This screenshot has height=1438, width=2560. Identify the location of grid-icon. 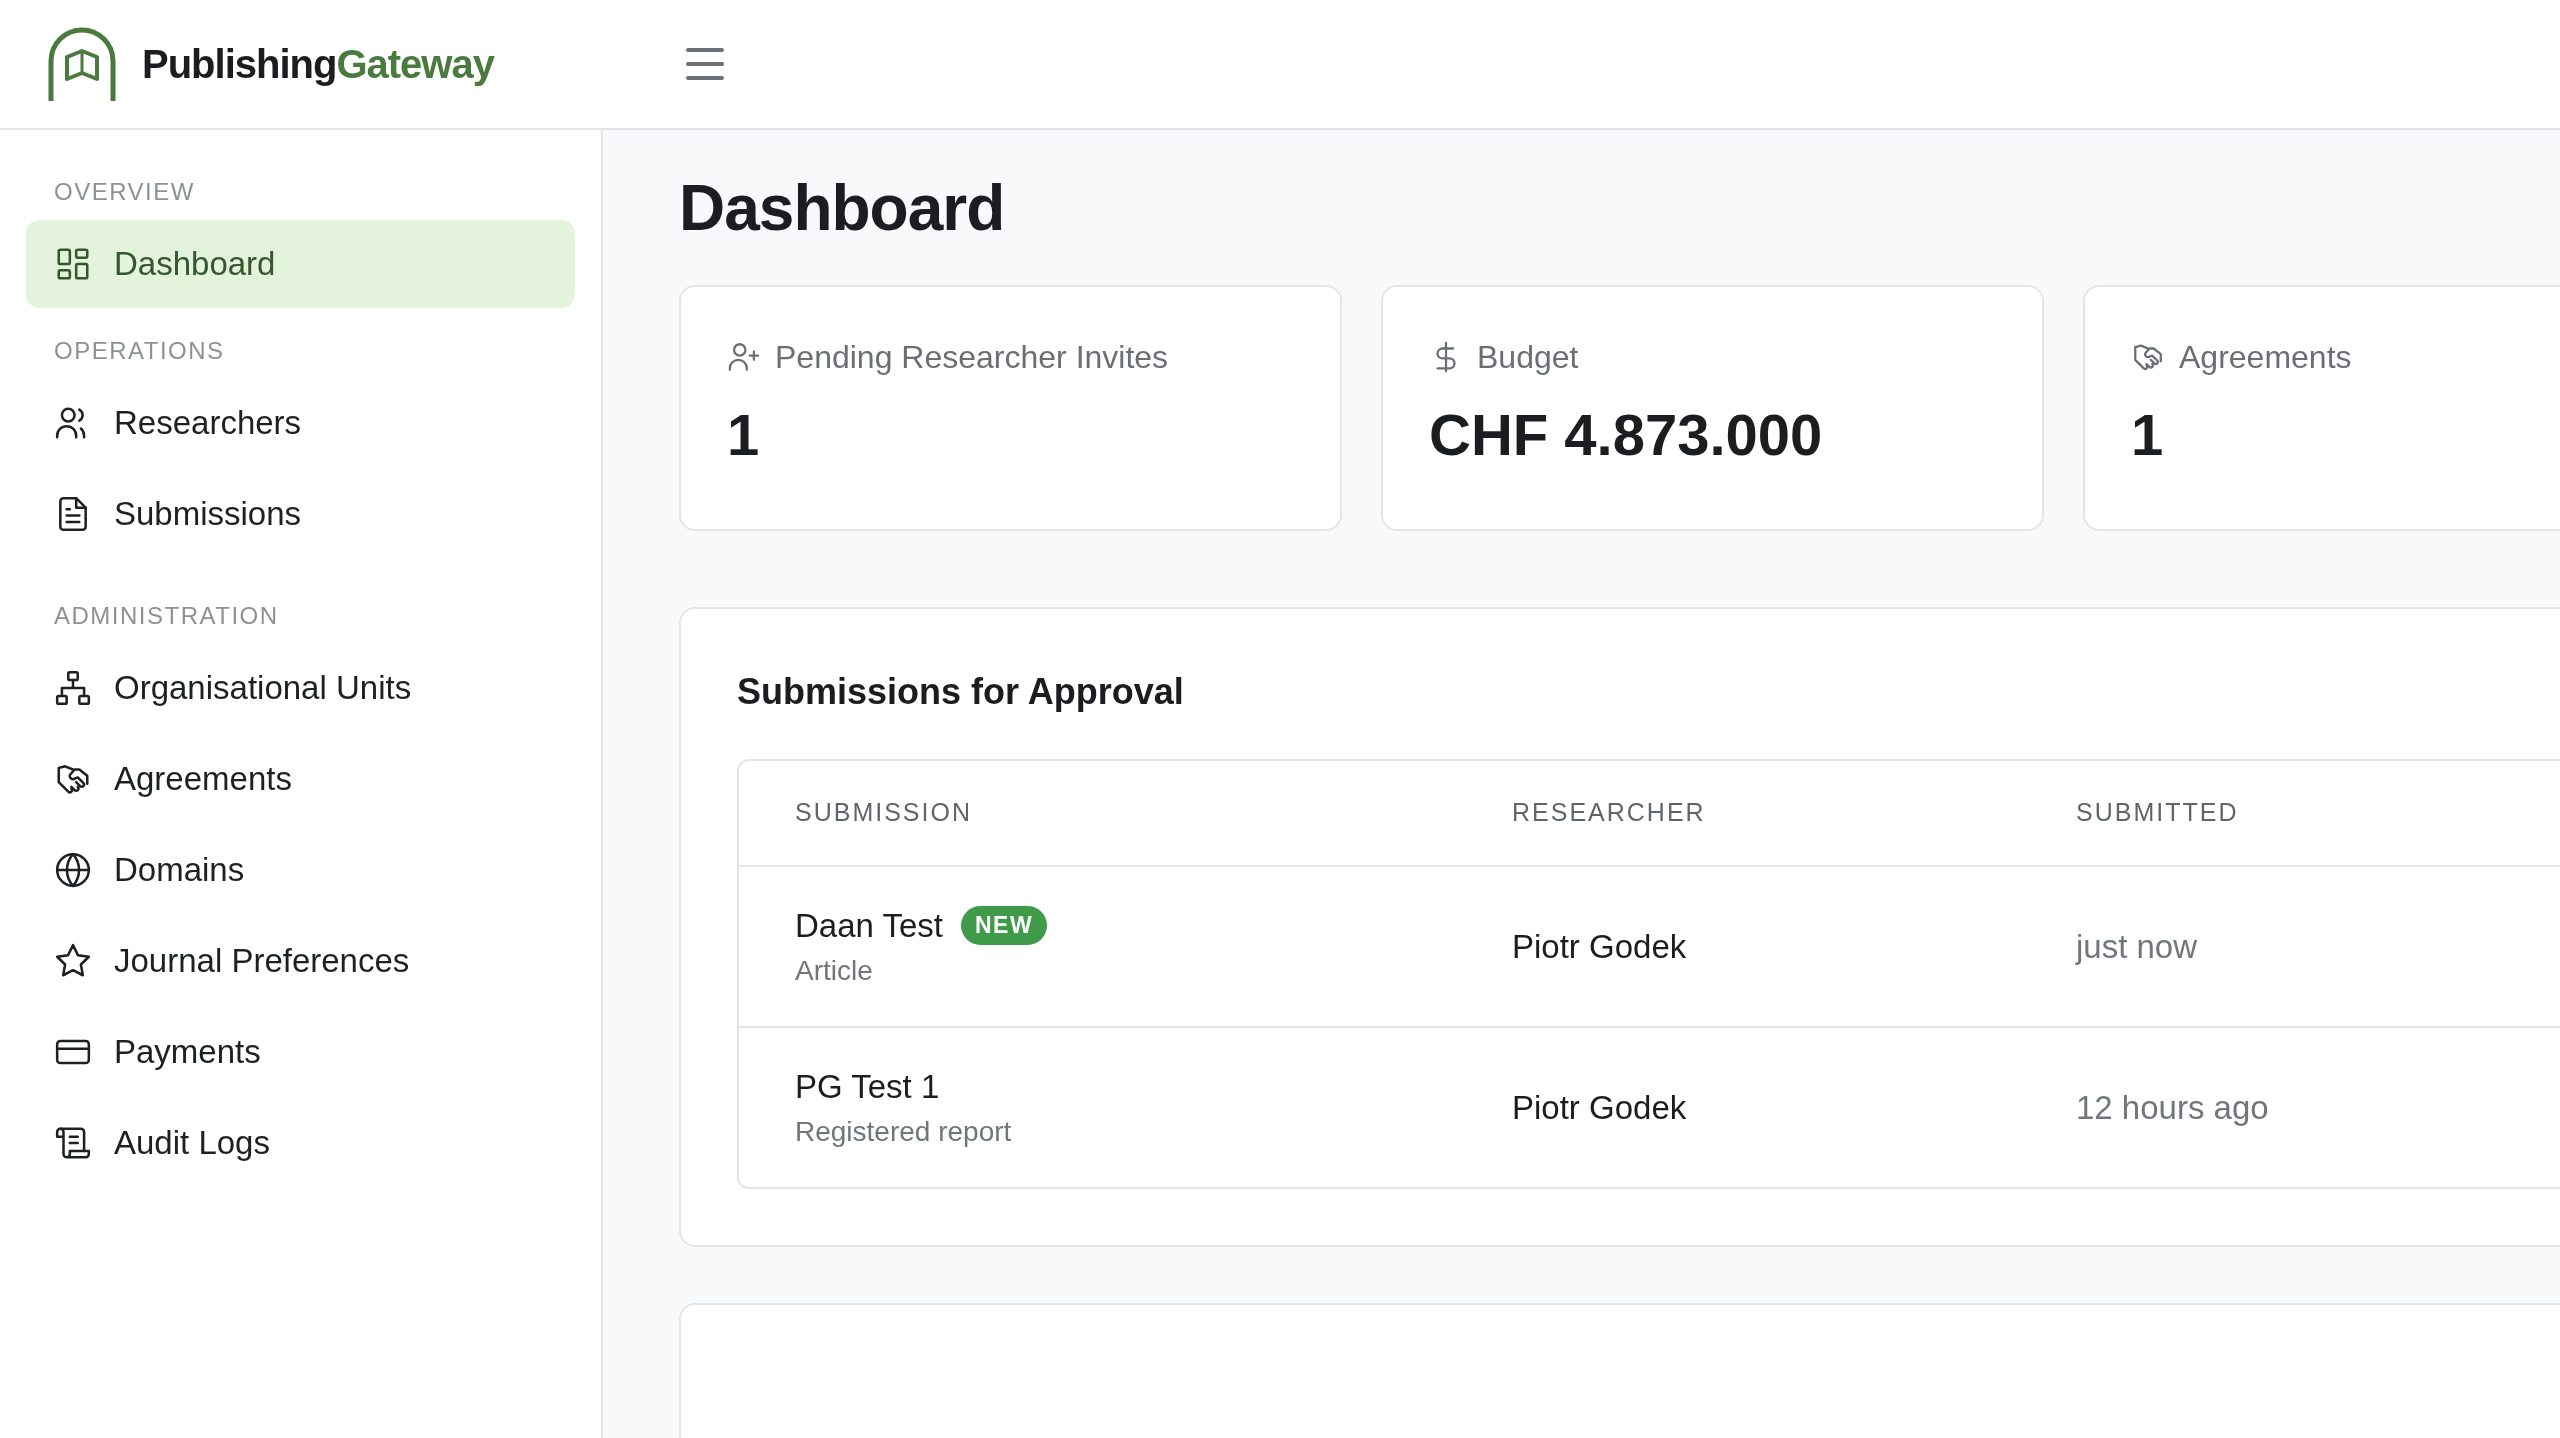
(73, 264).